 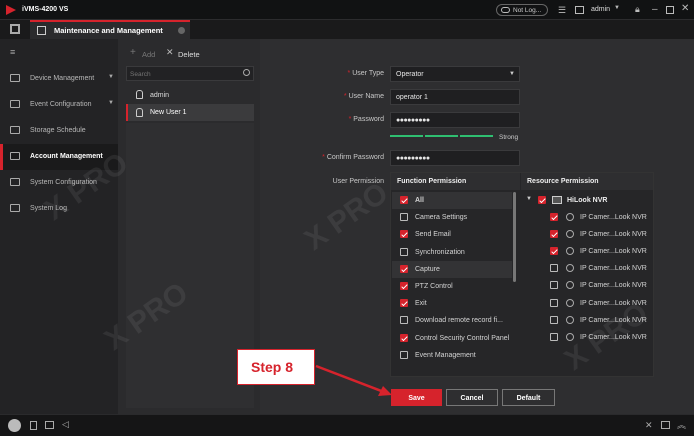 I want to click on sidebar-item-label: Event Configuration, so click(x=61, y=104).